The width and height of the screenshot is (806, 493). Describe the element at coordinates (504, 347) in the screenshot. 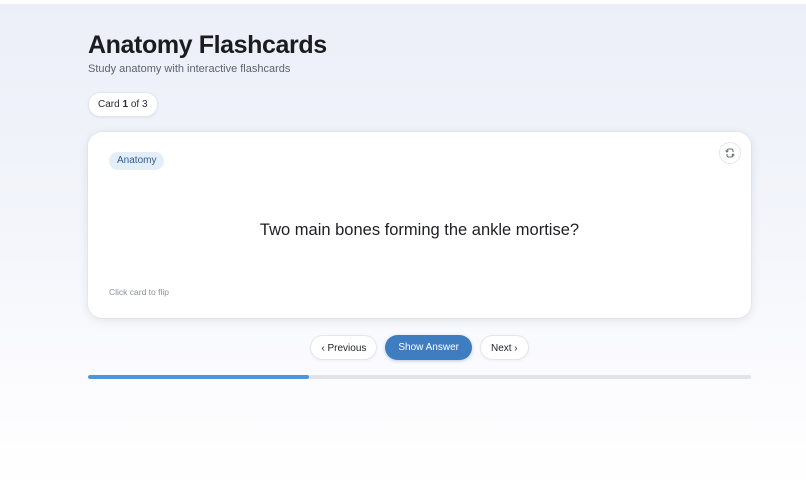

I see `next-button: Next ›` at that location.